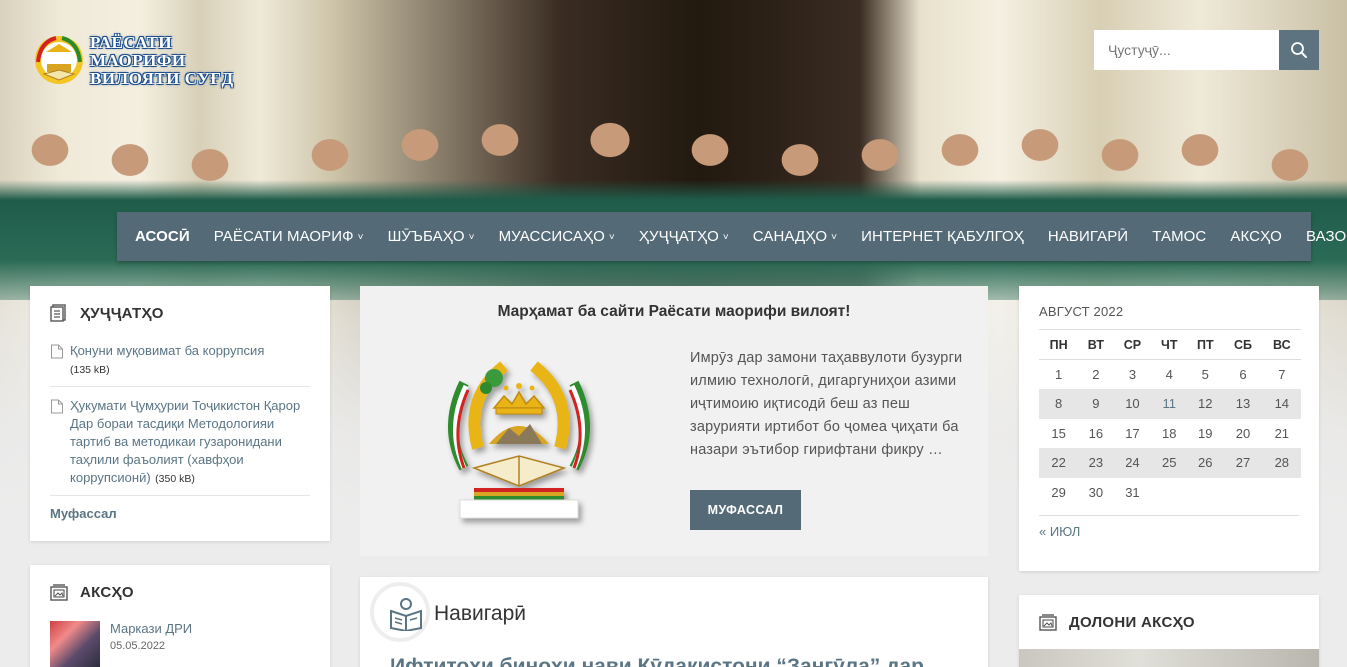 The width and height of the screenshot is (1347, 667). I want to click on document-item: Қонуни муқовимат ба коррупсия (135 kB), so click(180, 359).